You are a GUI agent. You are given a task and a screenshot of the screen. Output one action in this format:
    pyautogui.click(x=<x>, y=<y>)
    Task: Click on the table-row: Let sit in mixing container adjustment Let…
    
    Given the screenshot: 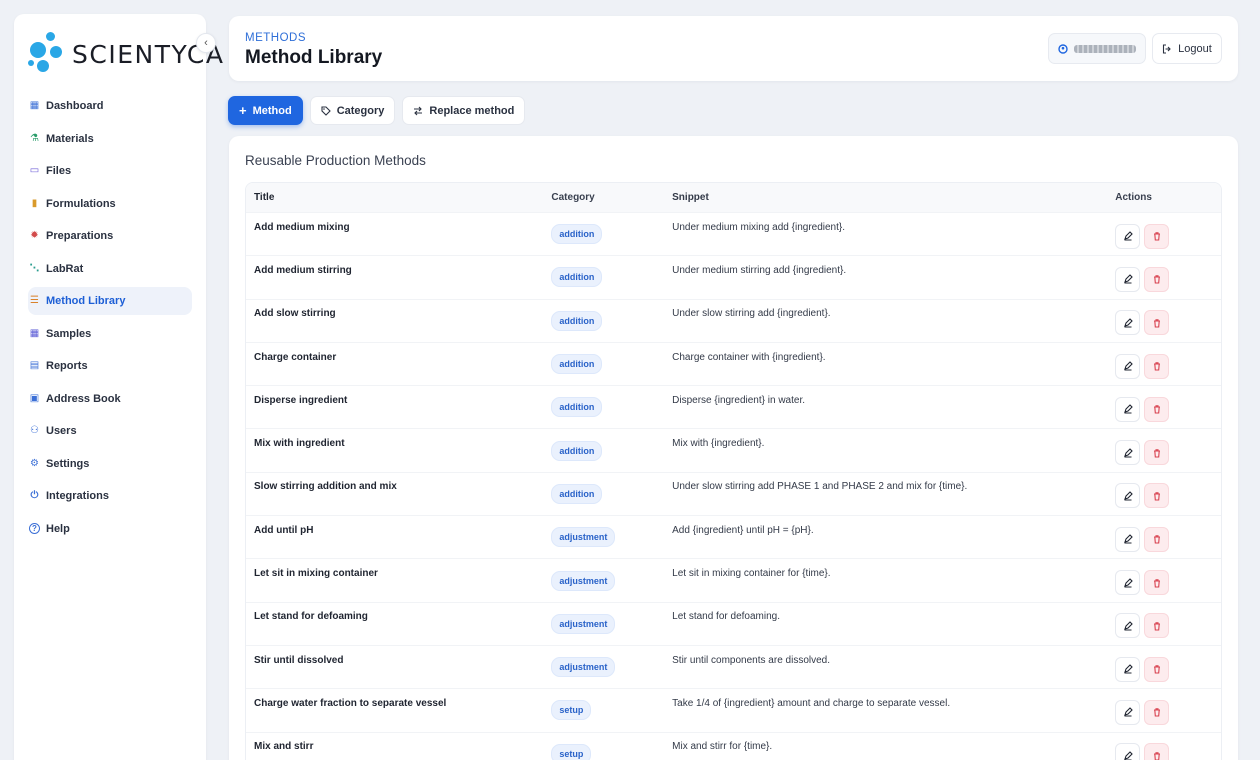 What is the action you would take?
    pyautogui.click(x=733, y=579)
    